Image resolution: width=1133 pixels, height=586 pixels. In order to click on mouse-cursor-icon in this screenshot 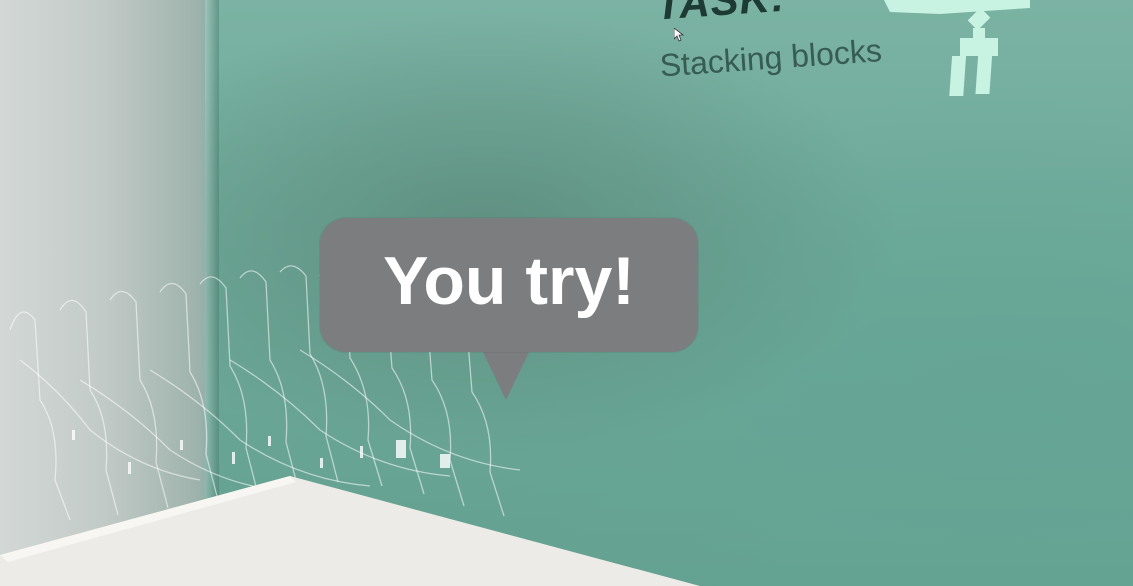, I will do `click(679, 35)`.